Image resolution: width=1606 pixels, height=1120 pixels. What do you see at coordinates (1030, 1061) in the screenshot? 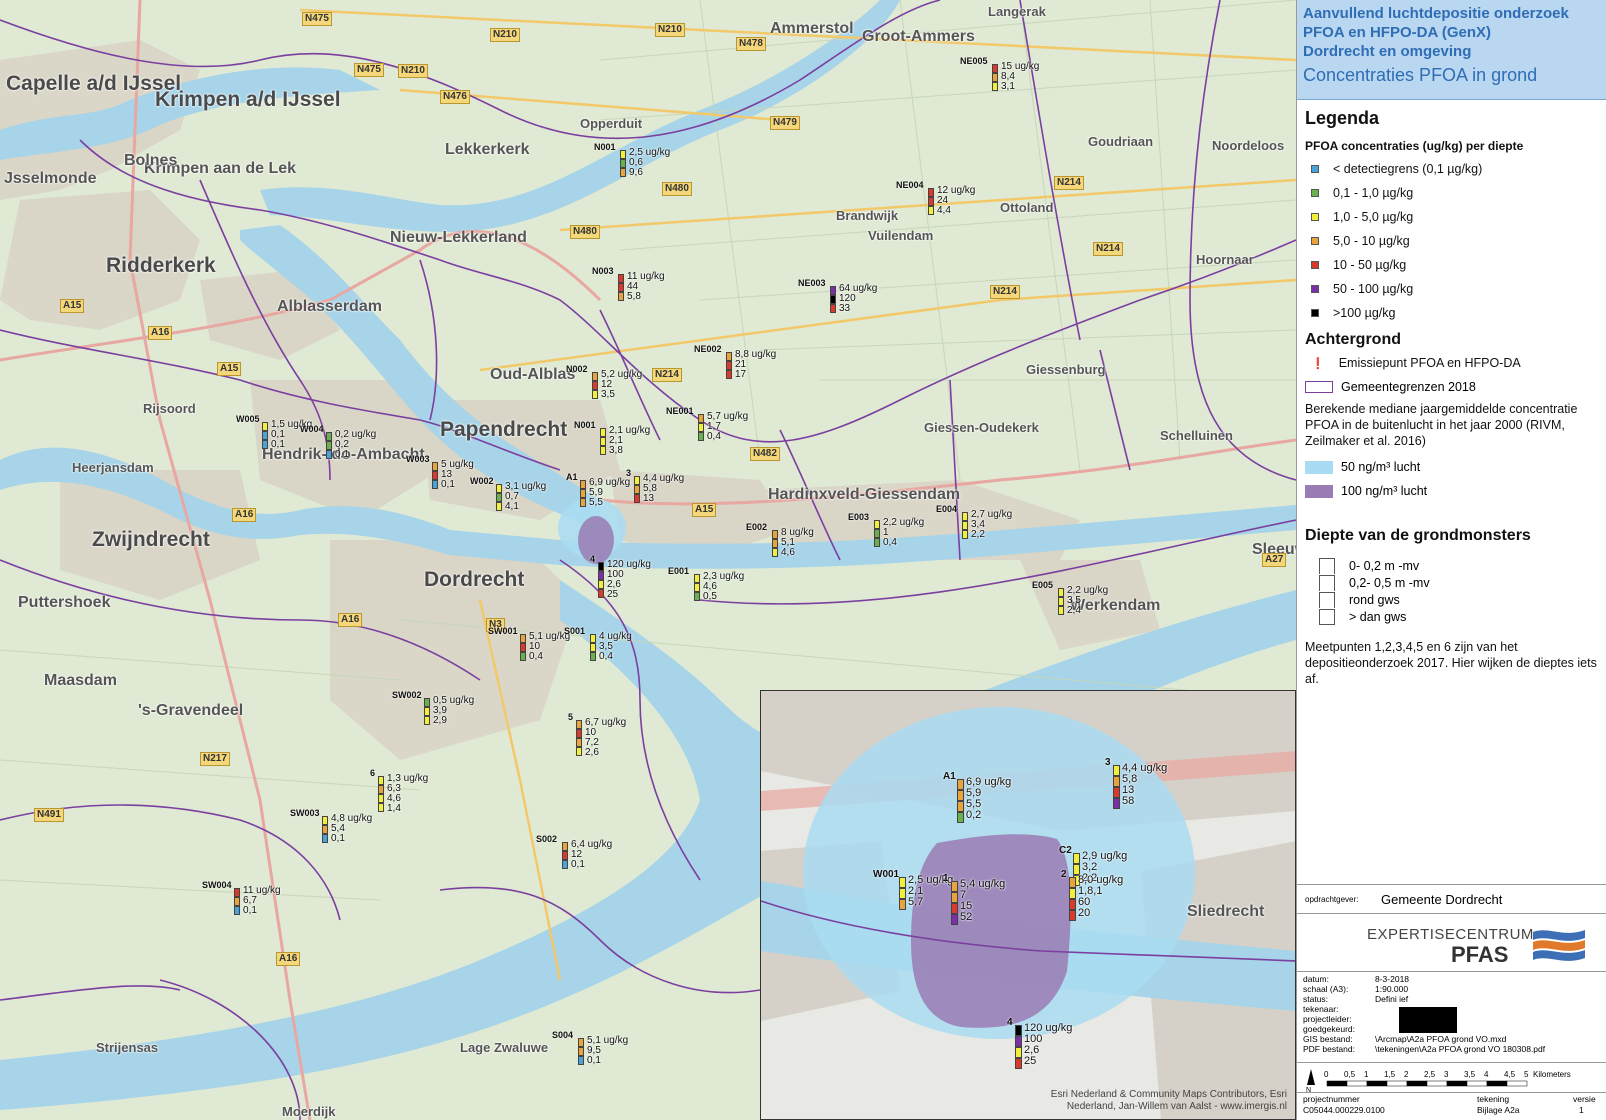
I see `point-value: 25` at bounding box center [1030, 1061].